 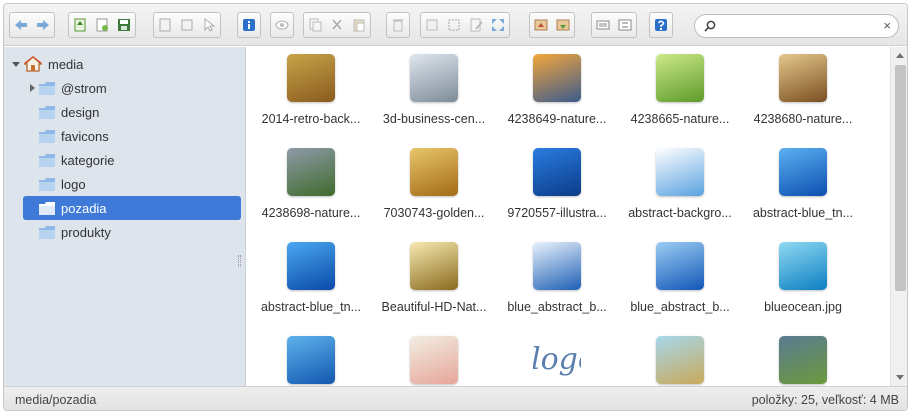 I want to click on archive-button, so click(x=563, y=25).